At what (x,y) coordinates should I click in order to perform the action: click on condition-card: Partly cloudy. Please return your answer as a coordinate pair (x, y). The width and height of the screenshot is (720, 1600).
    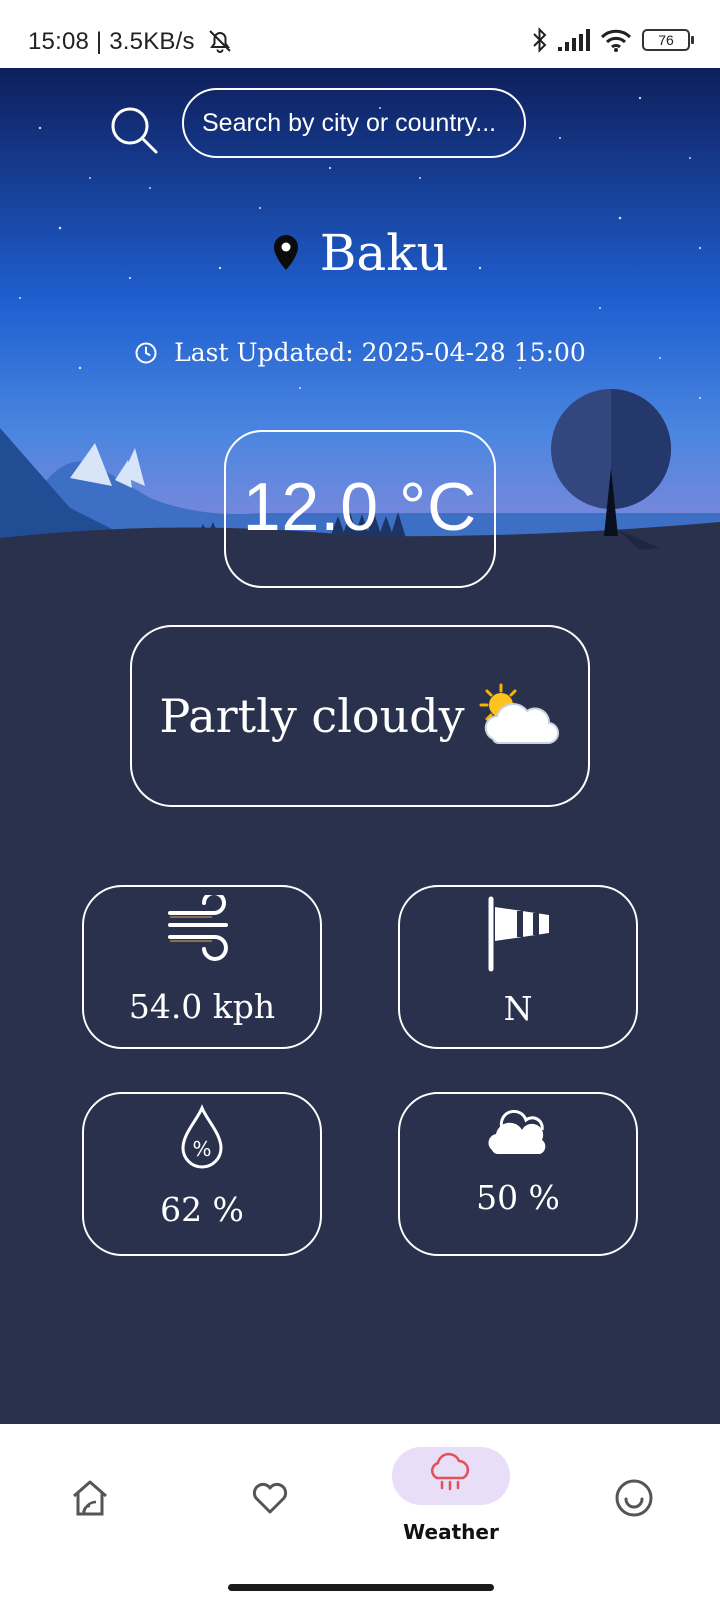
    Looking at the image, I should click on (360, 716).